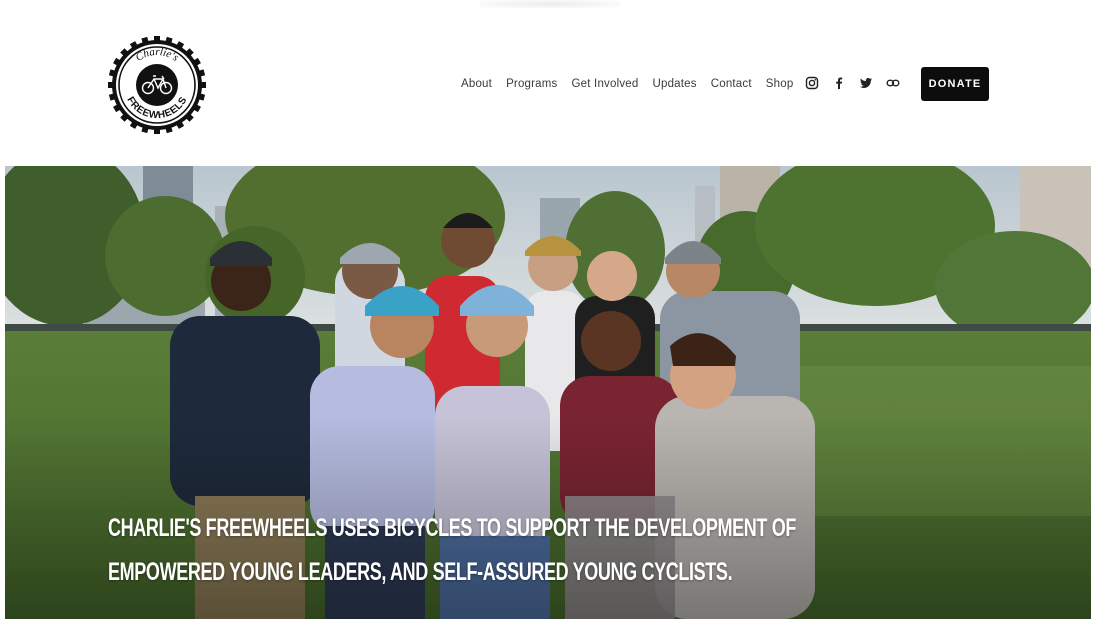 The width and height of the screenshot is (1096, 625). Describe the element at coordinates (157, 85) in the screenshot. I see `charlies-freewheels-logo: Charlie's FREEWHEELS` at that location.